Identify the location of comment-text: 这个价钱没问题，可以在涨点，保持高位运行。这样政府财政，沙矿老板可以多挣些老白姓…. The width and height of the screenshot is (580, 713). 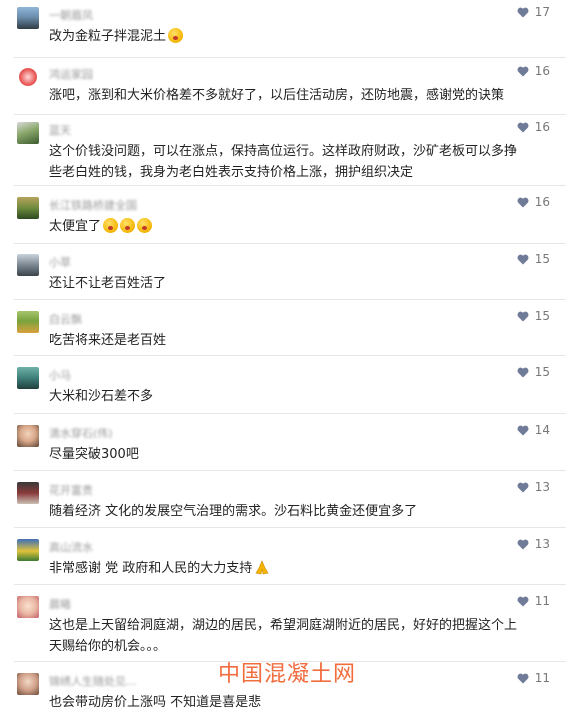
(283, 162).